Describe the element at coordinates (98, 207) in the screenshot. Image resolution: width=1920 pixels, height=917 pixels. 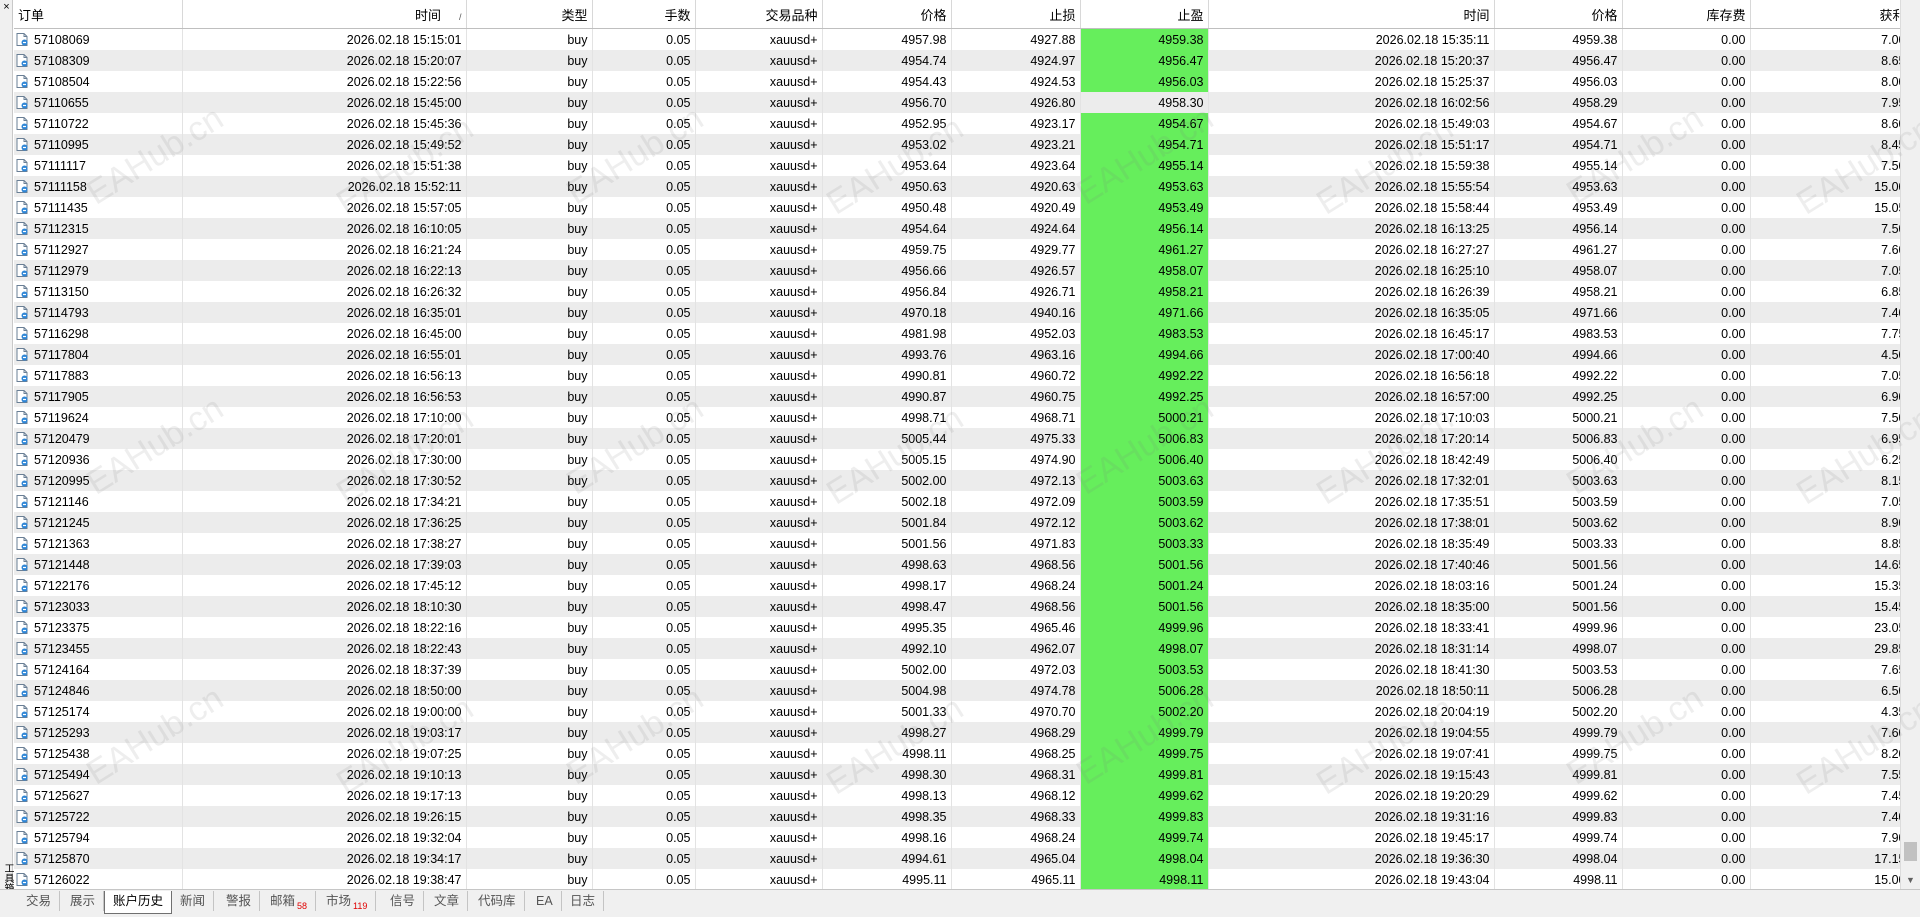
I see `cell-order: 57111435` at that location.